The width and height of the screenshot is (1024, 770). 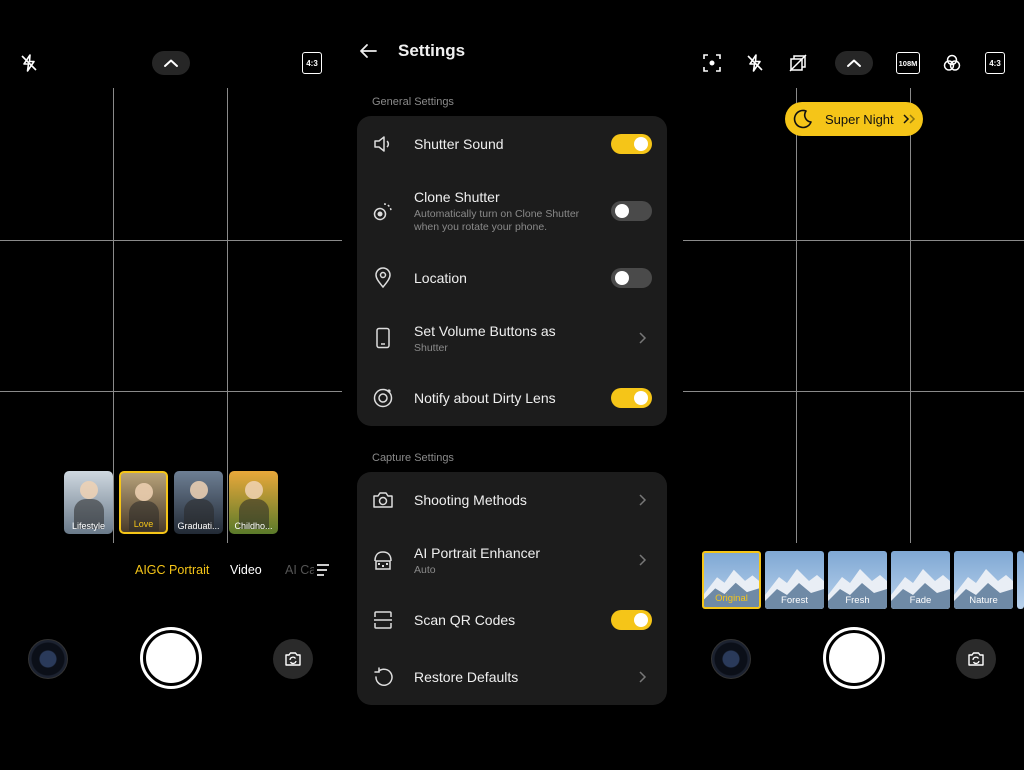 What do you see at coordinates (794, 580) in the screenshot?
I see `filter-thumb: Forest` at bounding box center [794, 580].